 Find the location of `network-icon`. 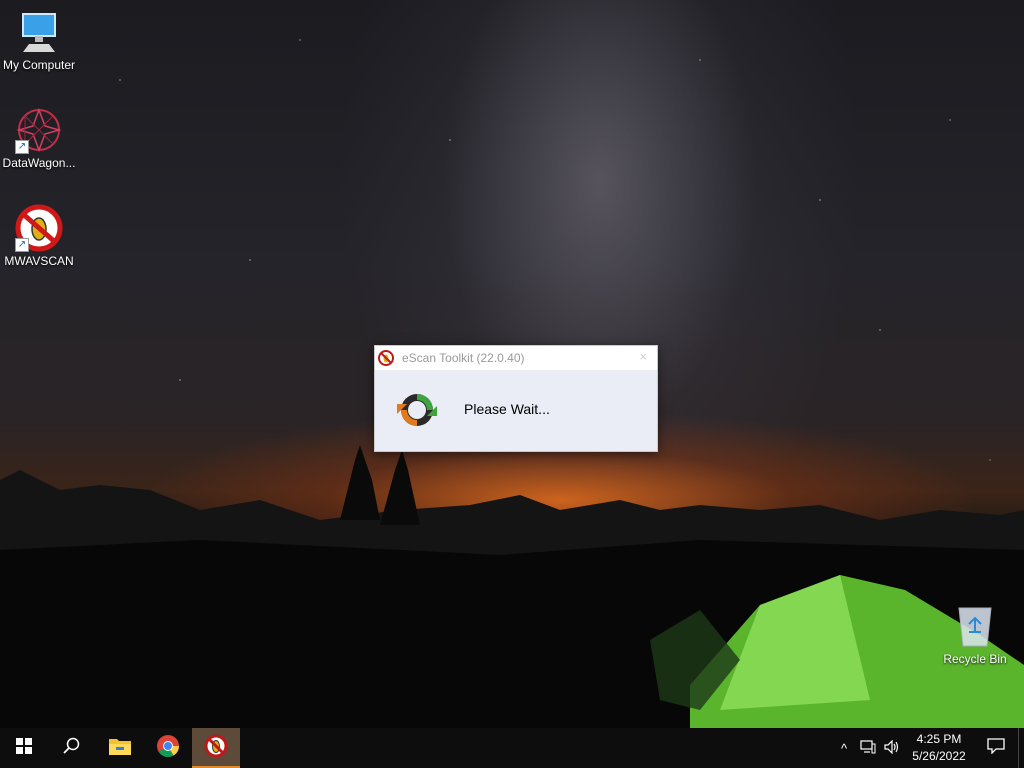

network-icon is located at coordinates (868, 748).